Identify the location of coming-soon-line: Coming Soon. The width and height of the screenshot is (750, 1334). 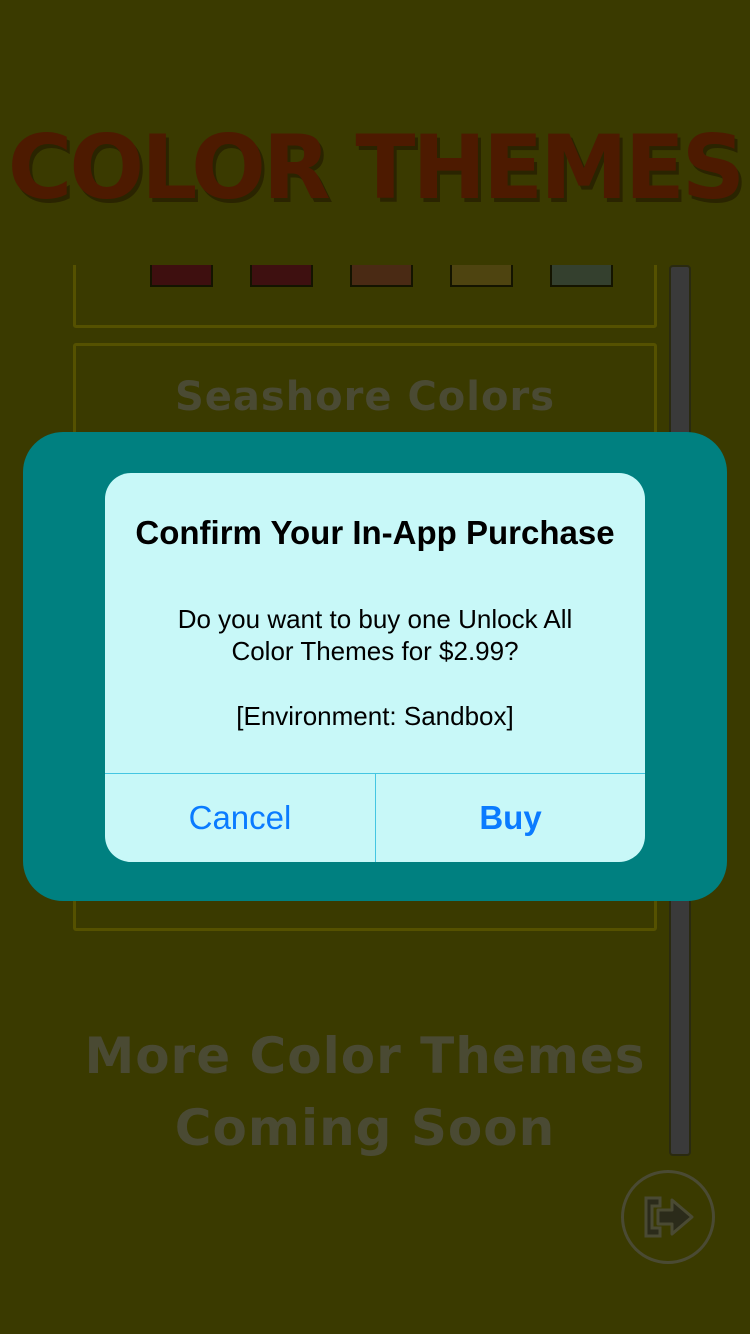
(365, 1128).